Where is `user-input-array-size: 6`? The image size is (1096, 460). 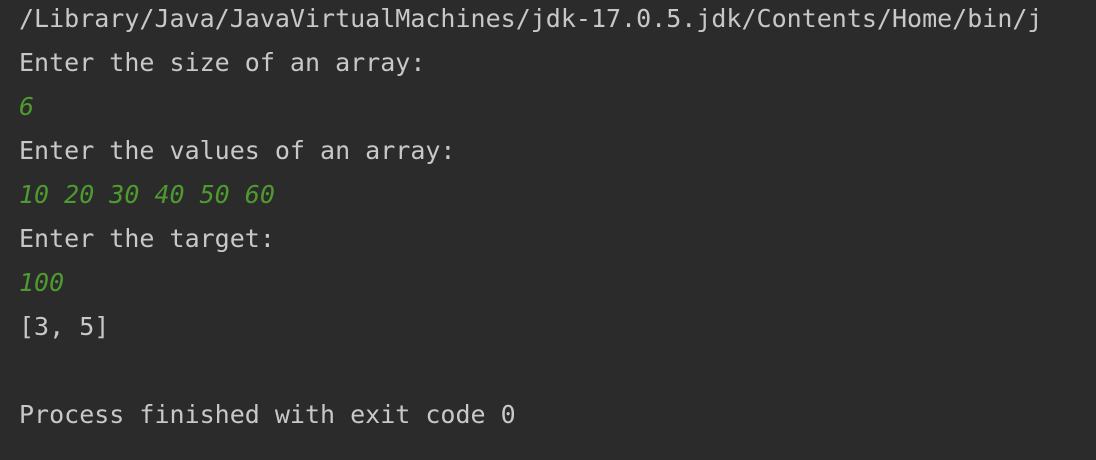 user-input-array-size: 6 is located at coordinates (27, 106).